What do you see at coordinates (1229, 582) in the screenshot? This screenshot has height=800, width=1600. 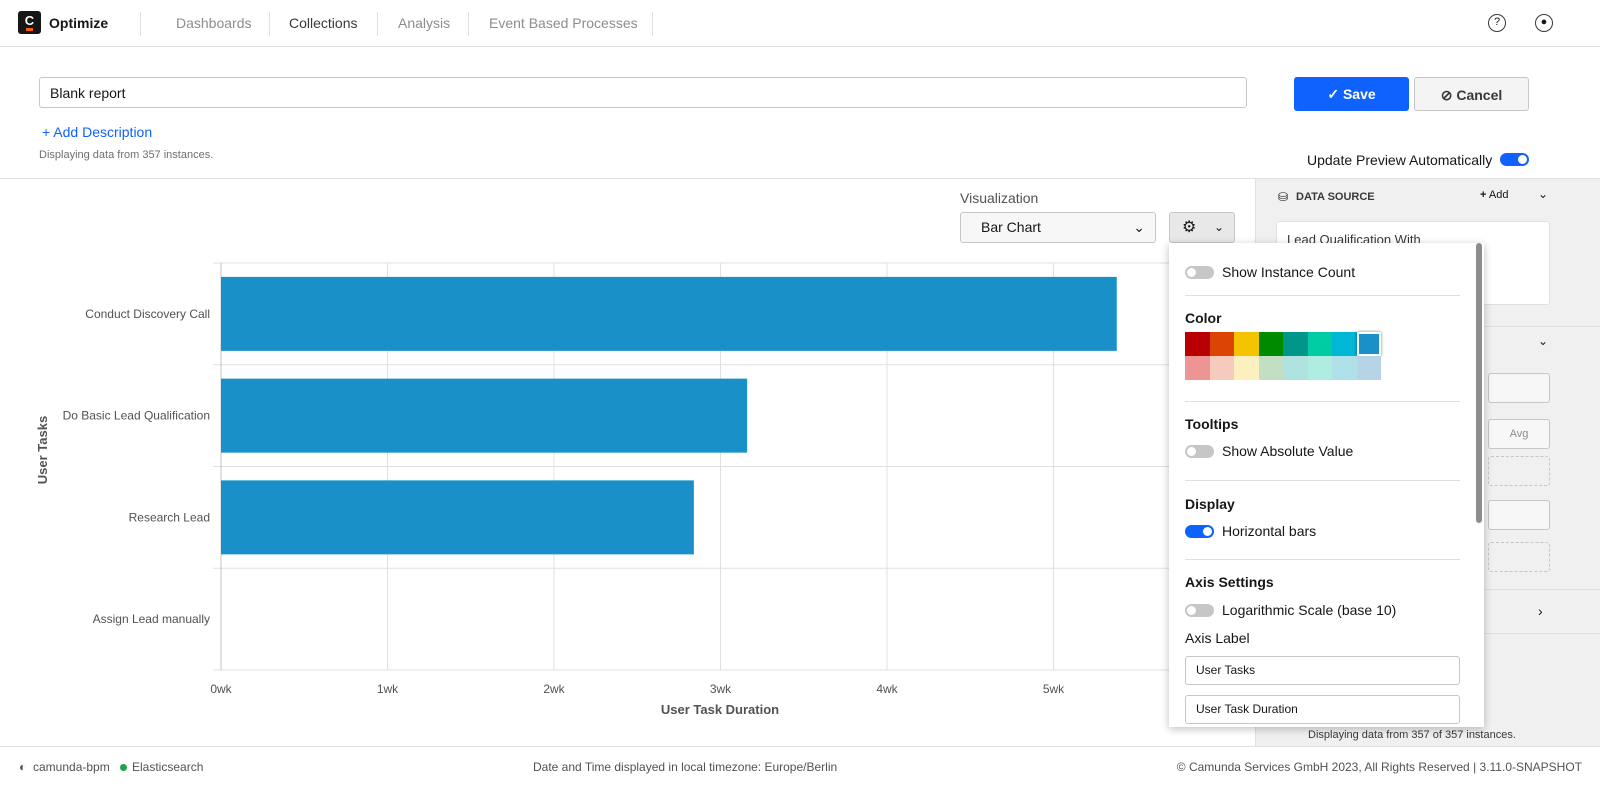 I see `axis-settings-heading: Axis Settings` at bounding box center [1229, 582].